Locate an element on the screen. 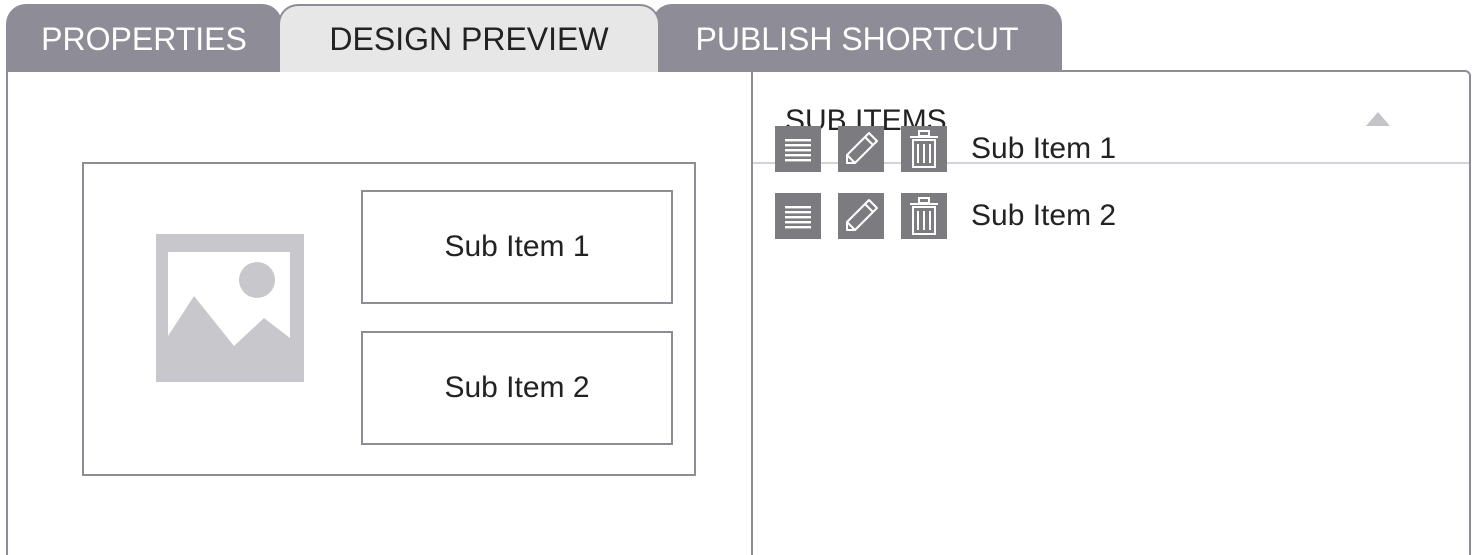 The image size is (1477, 555). preview-sub-item-2: Sub Item 2 is located at coordinates (517, 388).